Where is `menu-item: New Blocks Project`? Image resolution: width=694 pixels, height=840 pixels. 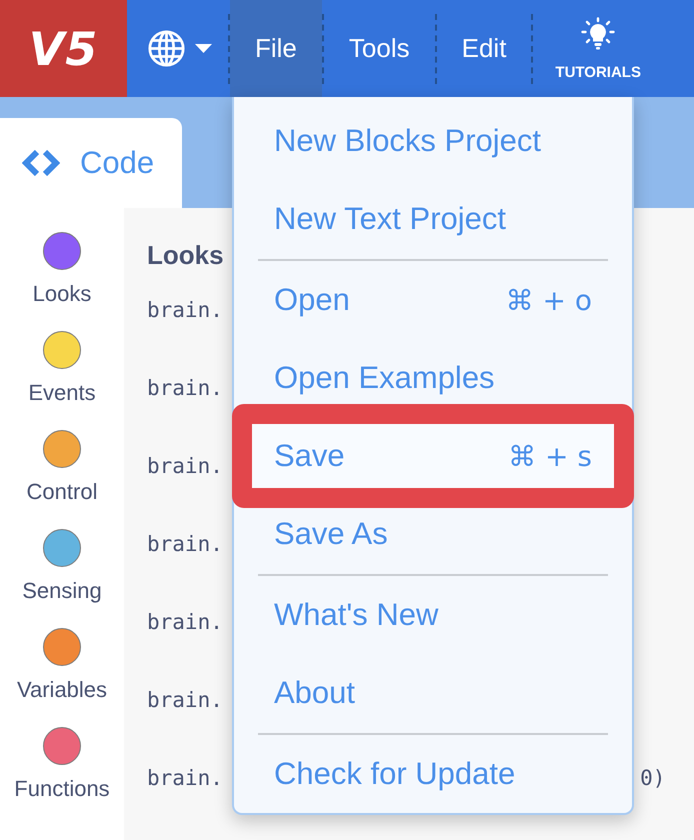 menu-item: New Blocks Project is located at coordinates (433, 141).